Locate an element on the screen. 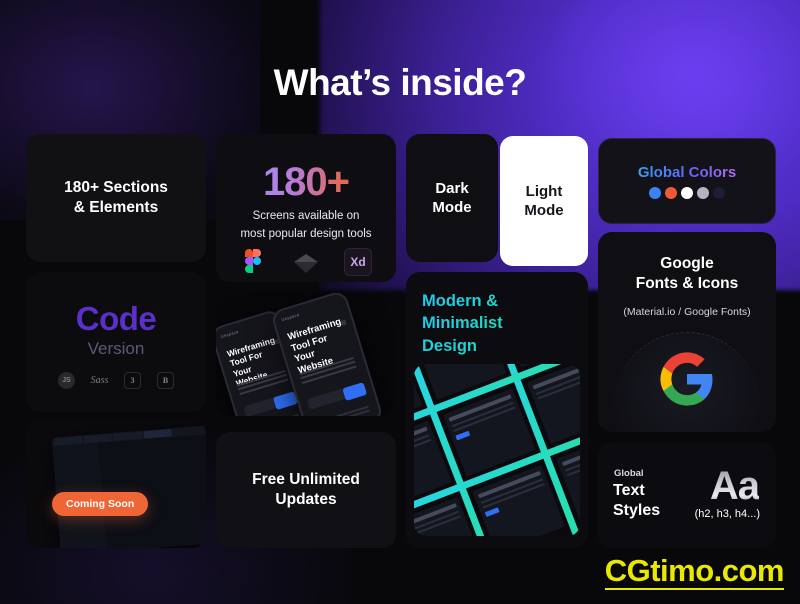  watermark-text: CGtimo.com is located at coordinates (694, 570).